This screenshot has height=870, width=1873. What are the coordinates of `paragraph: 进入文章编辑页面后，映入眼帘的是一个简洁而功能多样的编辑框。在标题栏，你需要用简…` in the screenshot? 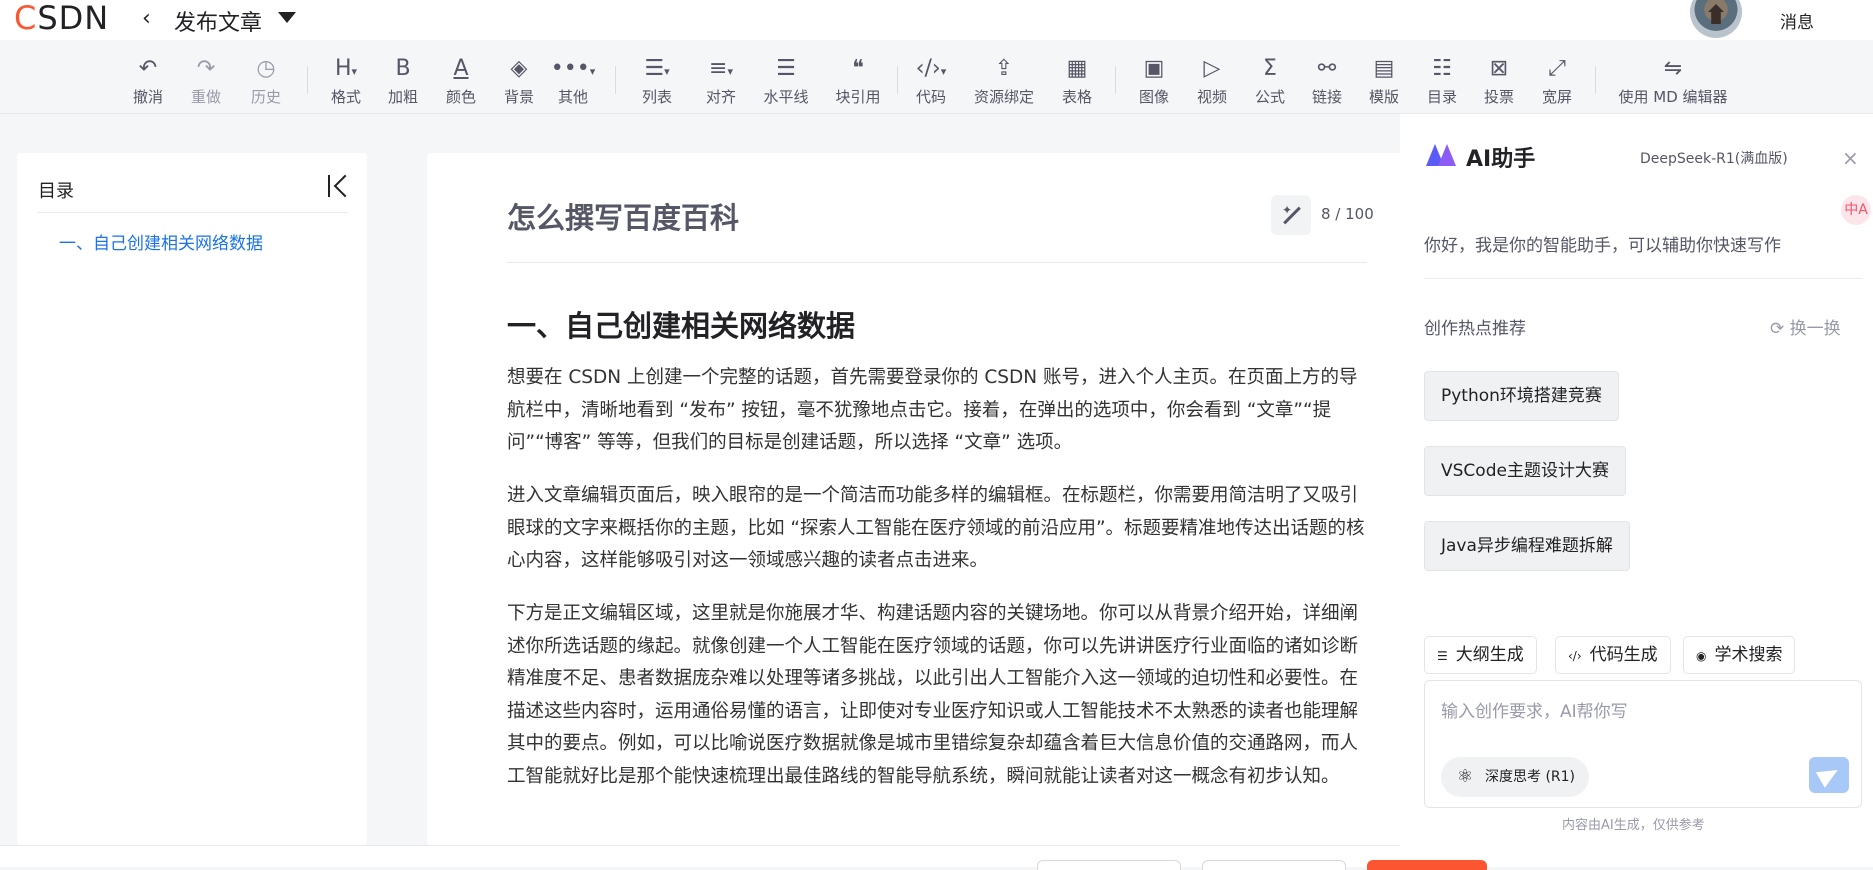 It's located at (940, 529).